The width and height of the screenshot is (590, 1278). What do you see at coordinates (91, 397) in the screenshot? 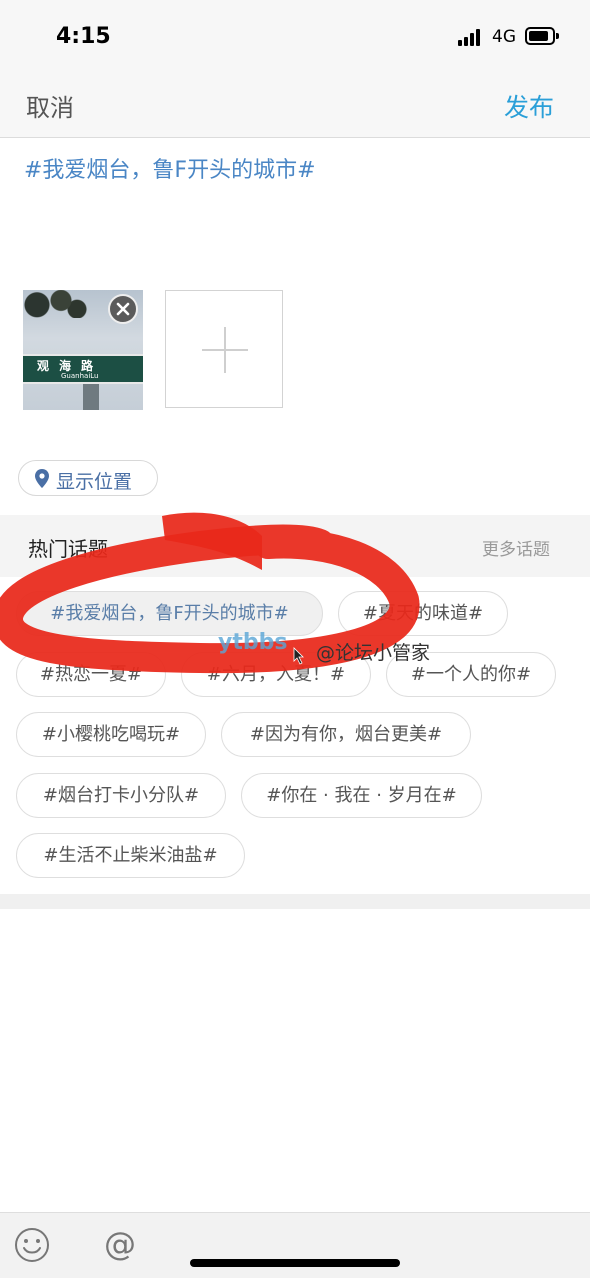
I see `sign-pole` at bounding box center [91, 397].